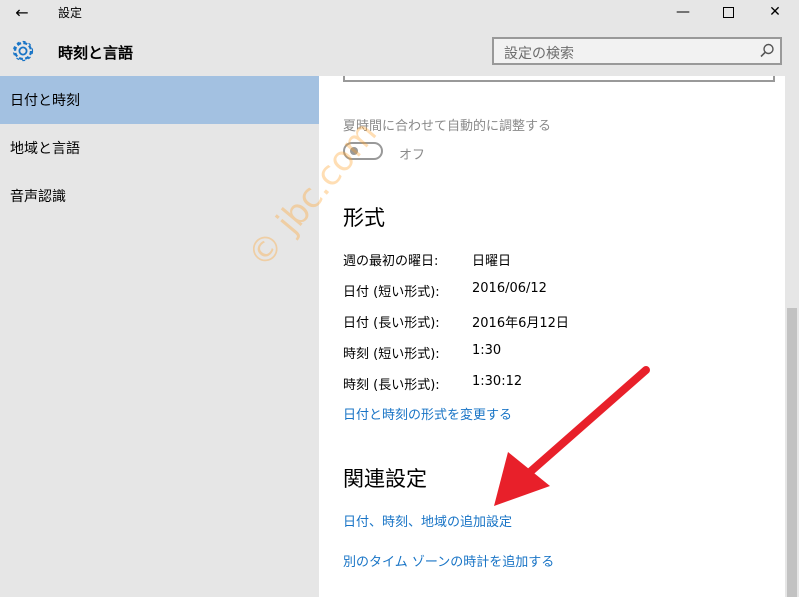 Image resolution: width=799 pixels, height=597 pixels. Describe the element at coordinates (448, 560) in the screenshot. I see `add-clock-link: 別のタイム ゾーンの時計を追加する` at that location.